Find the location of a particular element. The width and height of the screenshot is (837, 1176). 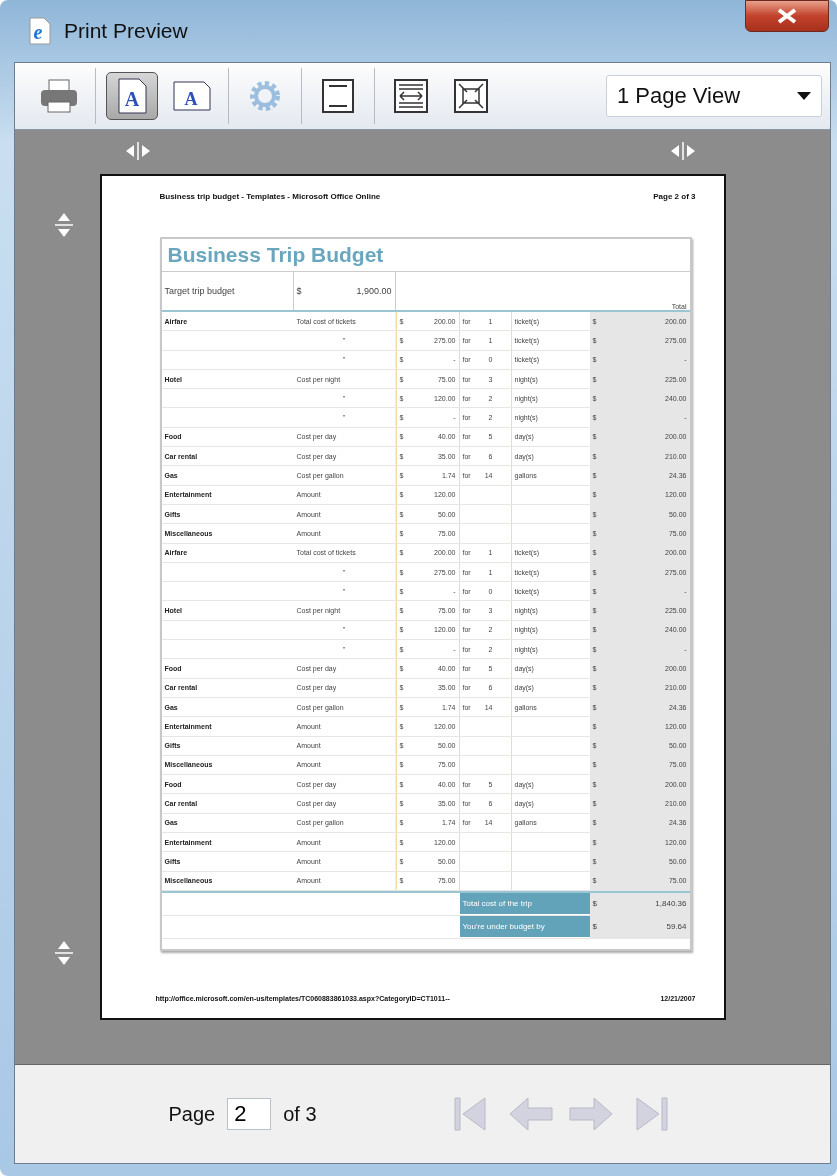

close-button is located at coordinates (787, 16).